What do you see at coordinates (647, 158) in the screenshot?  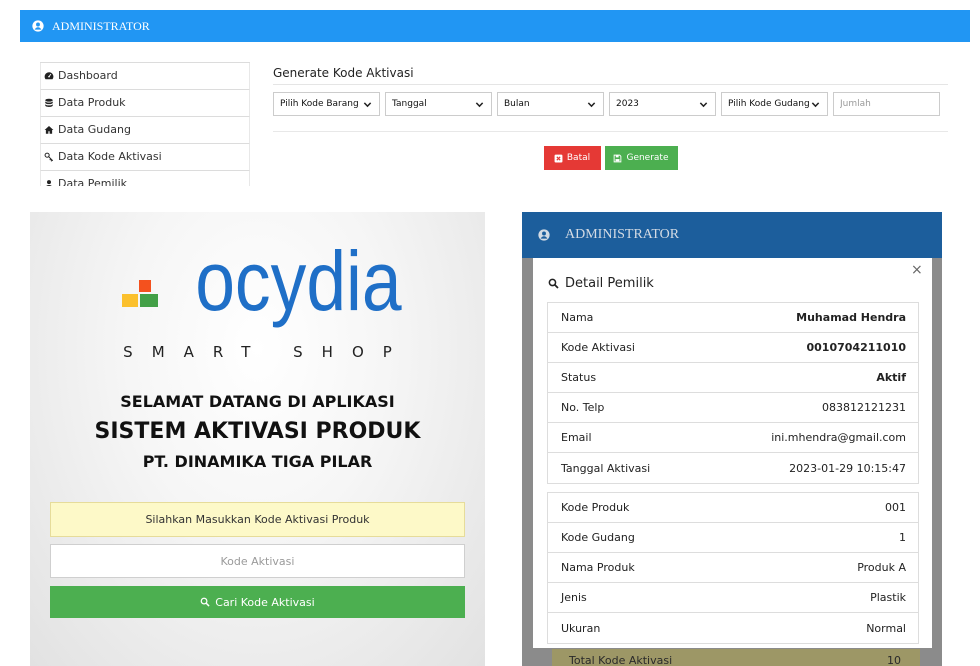 I see `generate-label: Generate` at bounding box center [647, 158].